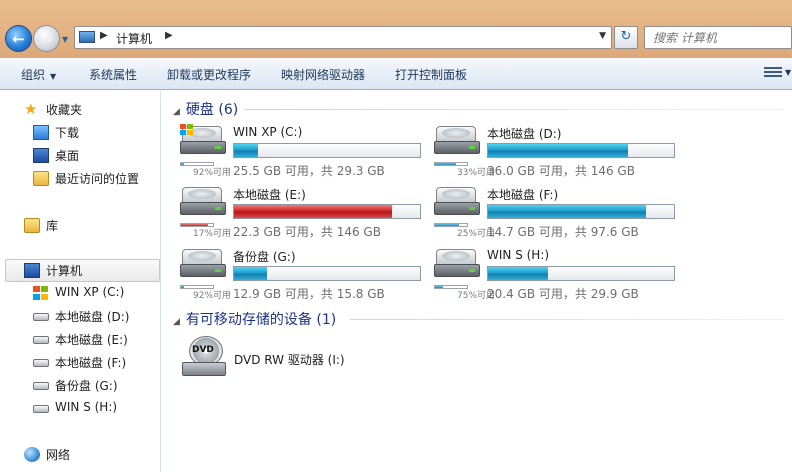 This screenshot has height=472, width=792. I want to click on removable-group-title: 有可移动存储的设备 (1), so click(261, 320).